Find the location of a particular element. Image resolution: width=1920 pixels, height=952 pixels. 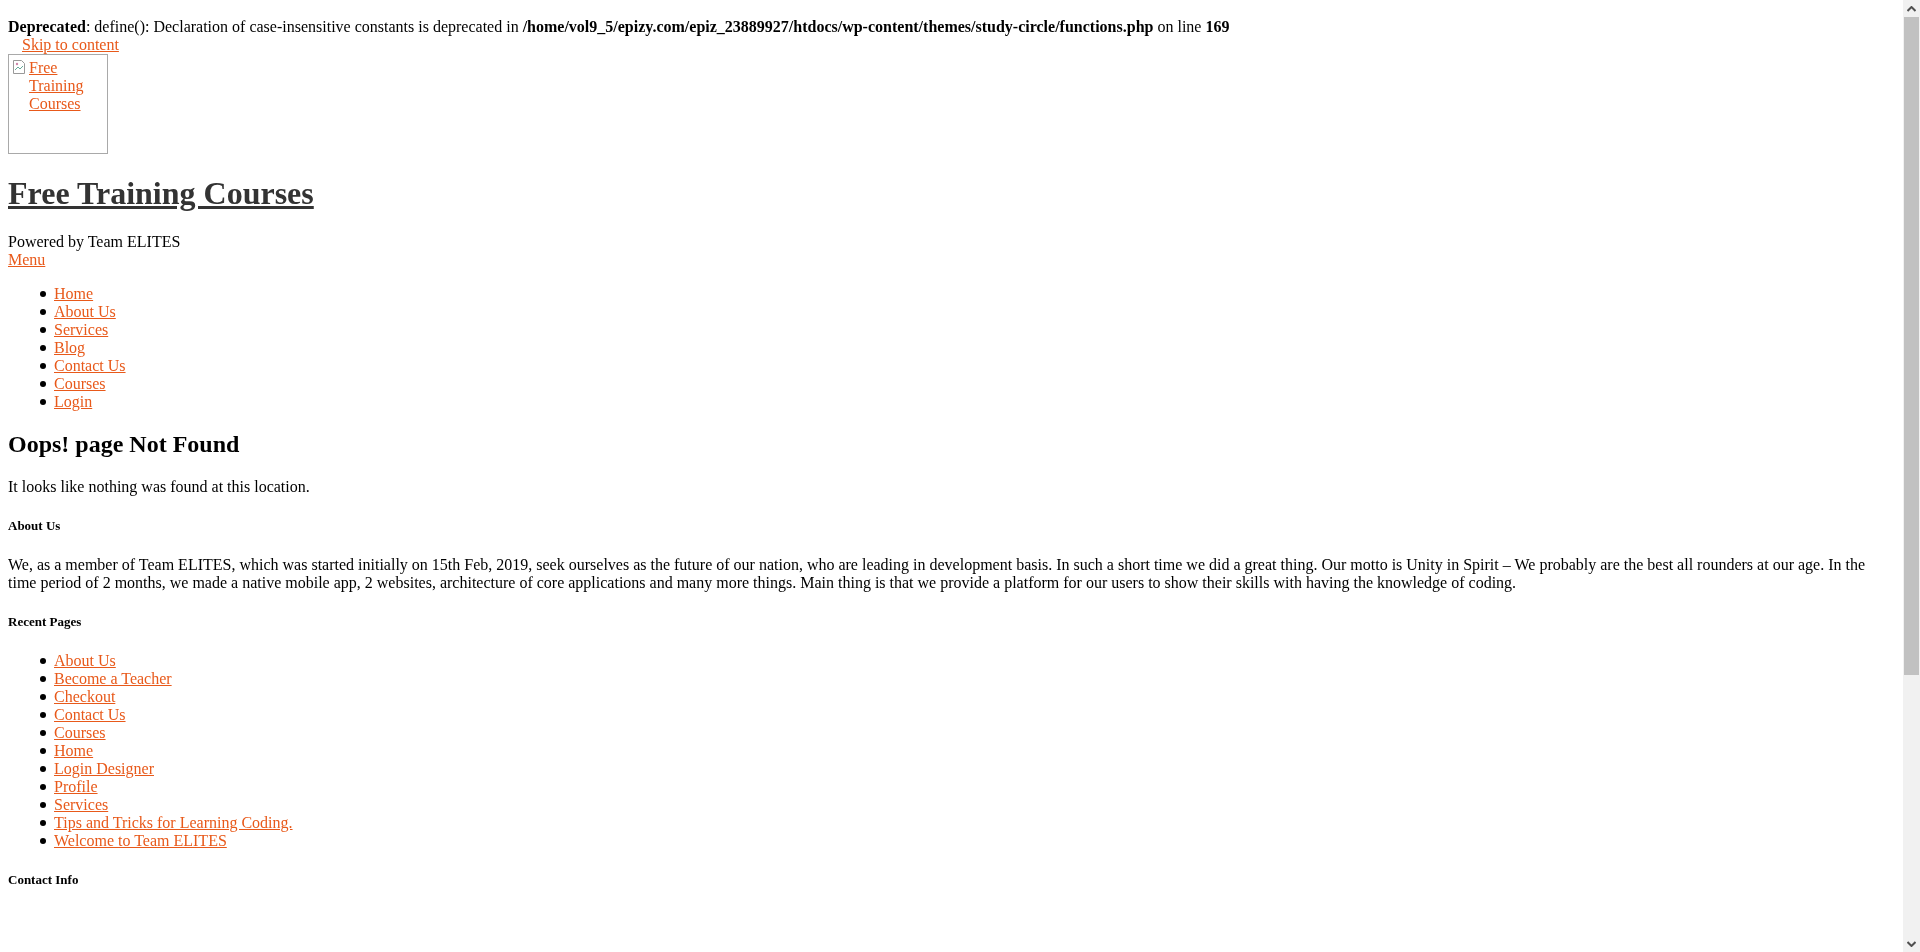

recent-page-link: About Us is located at coordinates (85, 661).